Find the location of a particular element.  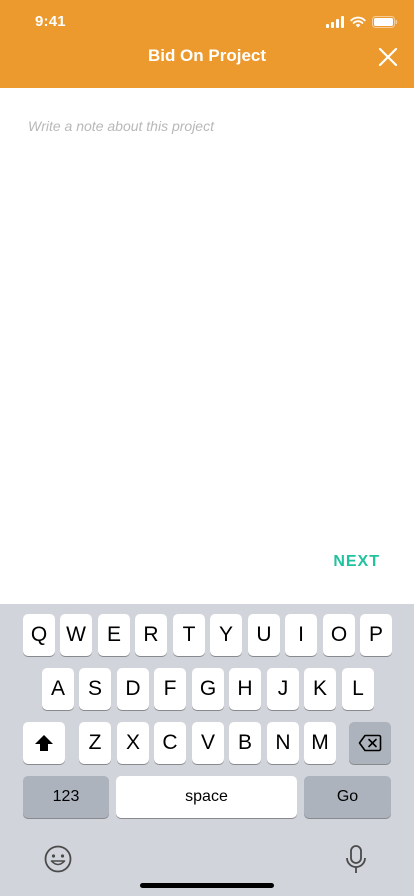

key-r: R is located at coordinates (151, 635).